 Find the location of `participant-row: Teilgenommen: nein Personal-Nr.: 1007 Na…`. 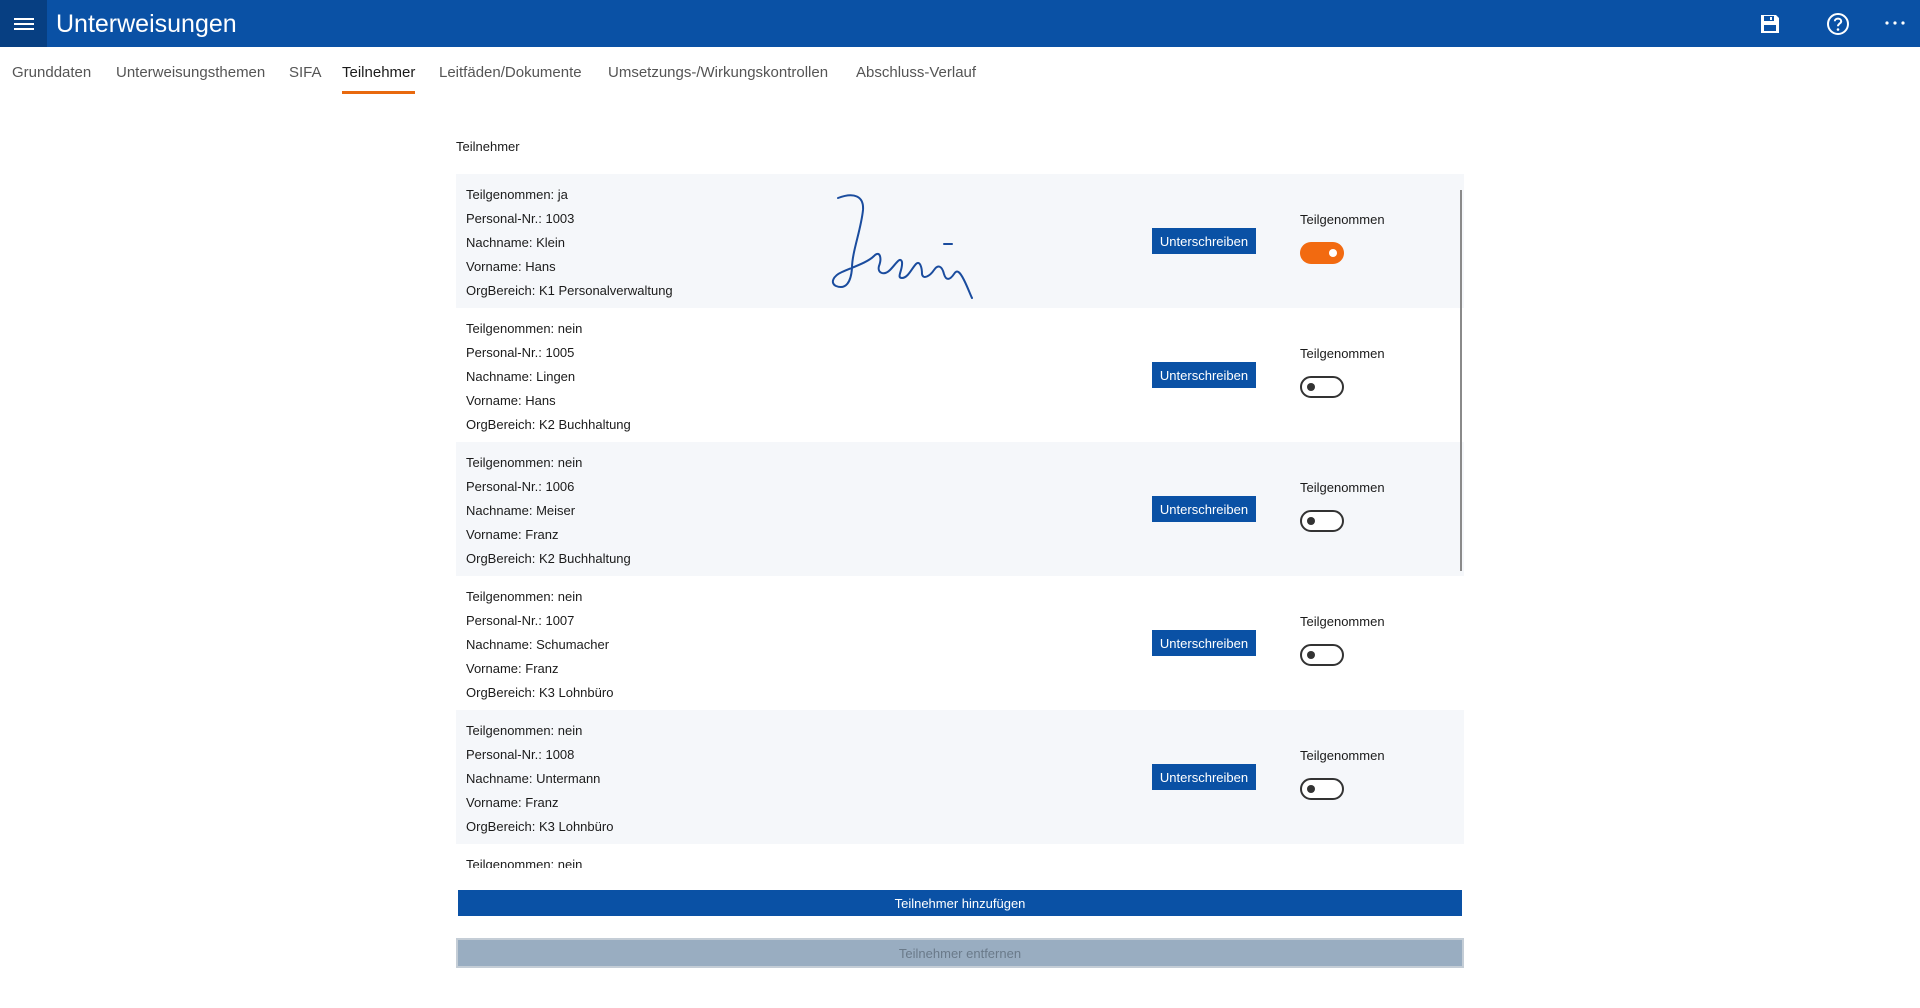

participant-row: Teilgenommen: nein Personal-Nr.: 1007 Na… is located at coordinates (960, 643).